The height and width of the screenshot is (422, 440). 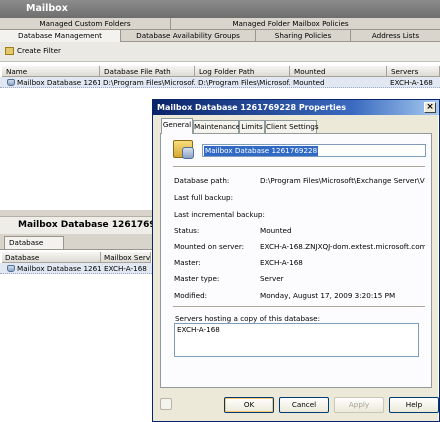 I want to click on servers-list: EXCH-A-168, so click(x=296, y=340).